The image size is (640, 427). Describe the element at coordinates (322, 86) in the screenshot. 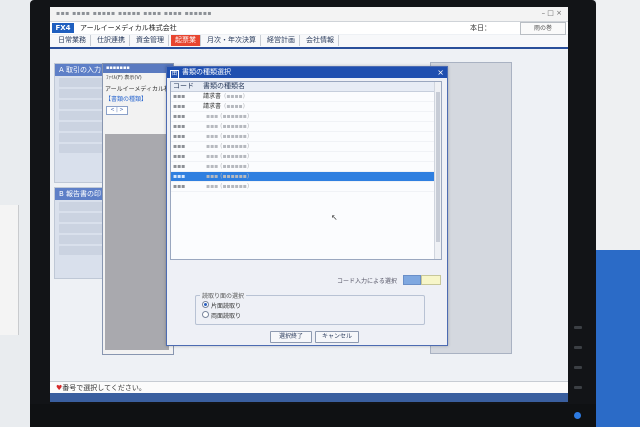

I see `column-name-header: 書類の種類名` at that location.